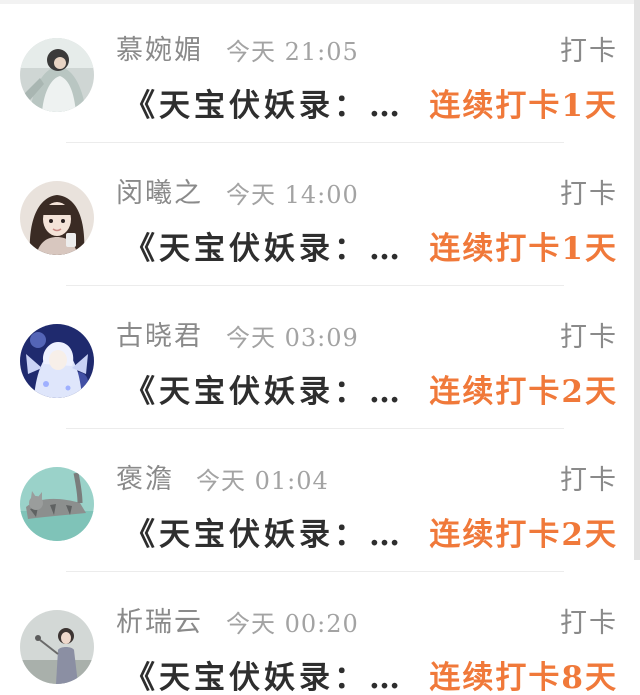 This screenshot has height=695, width=640. I want to click on avatar-cat-icon, so click(57, 504).